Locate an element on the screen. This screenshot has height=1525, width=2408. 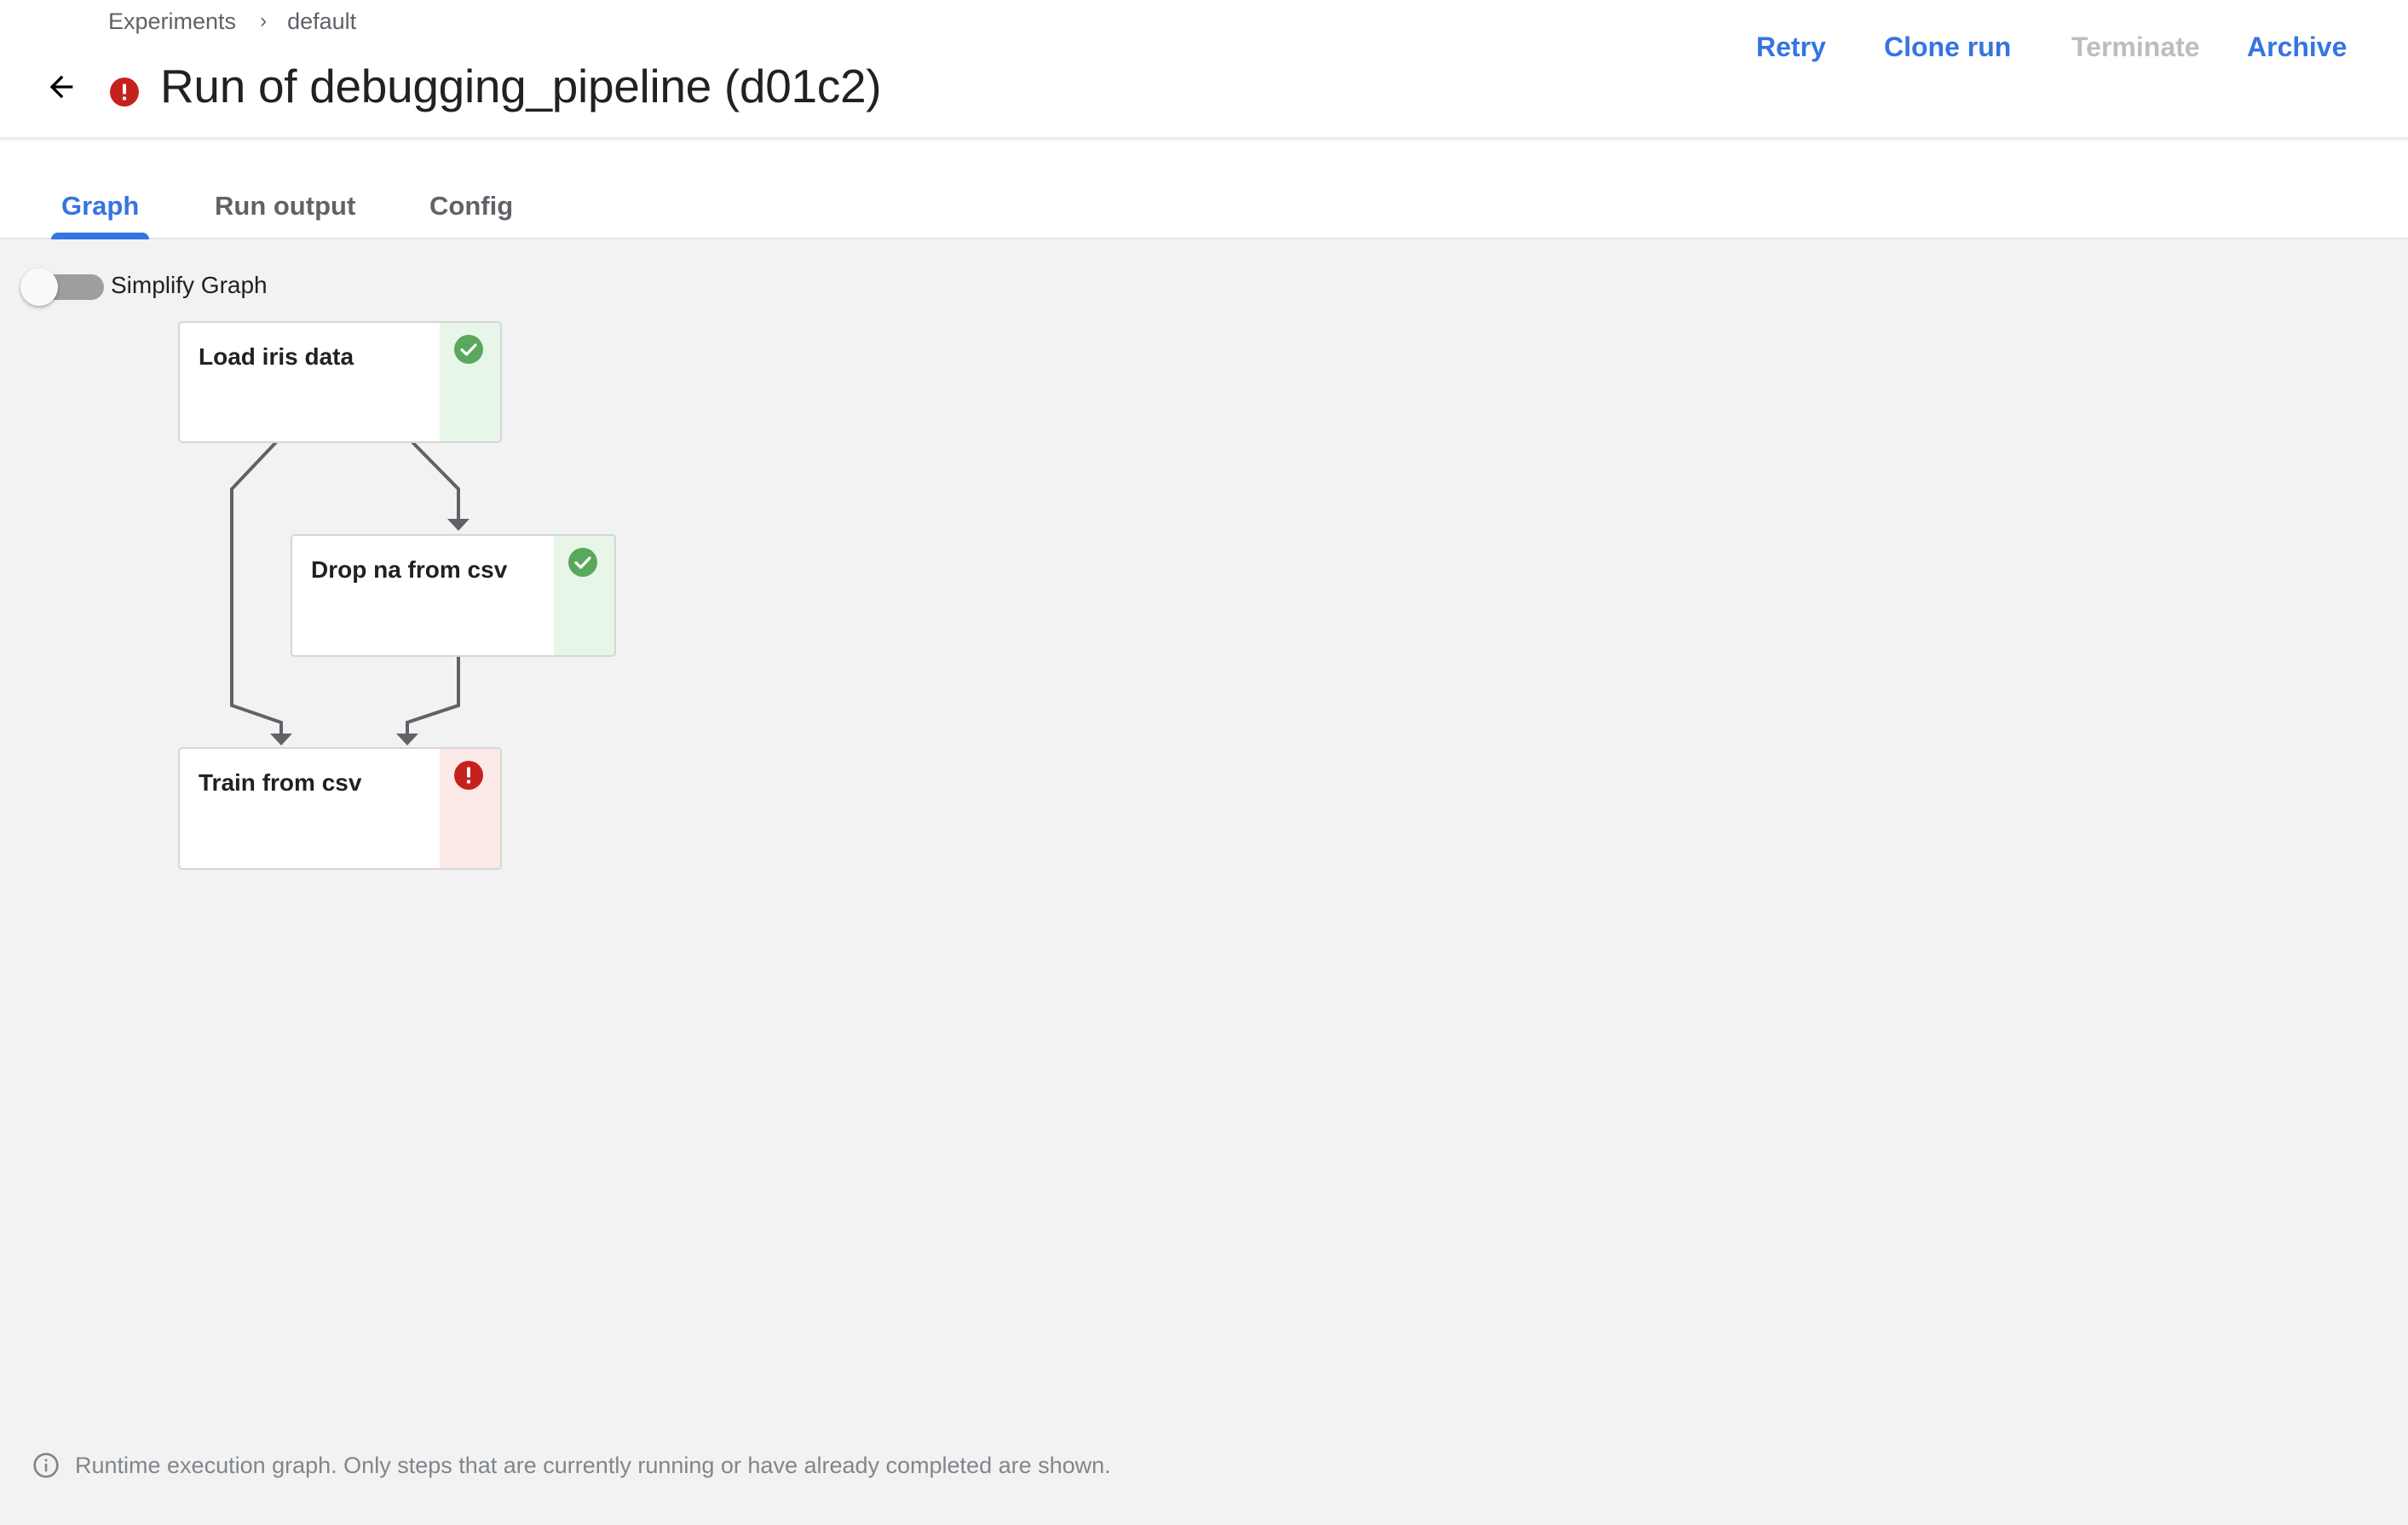
node-label: Load iris data is located at coordinates (276, 356).